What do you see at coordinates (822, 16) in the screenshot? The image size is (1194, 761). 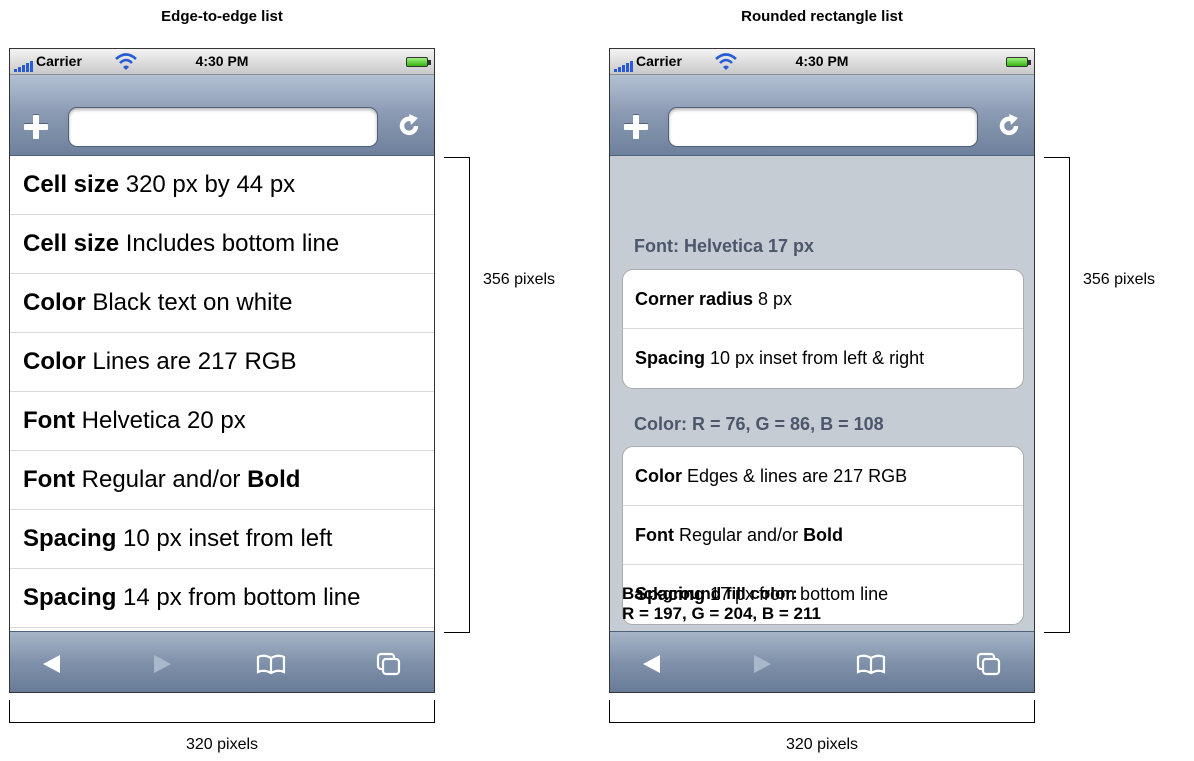 I see `right-caption: Rounded rectangle list` at bounding box center [822, 16].